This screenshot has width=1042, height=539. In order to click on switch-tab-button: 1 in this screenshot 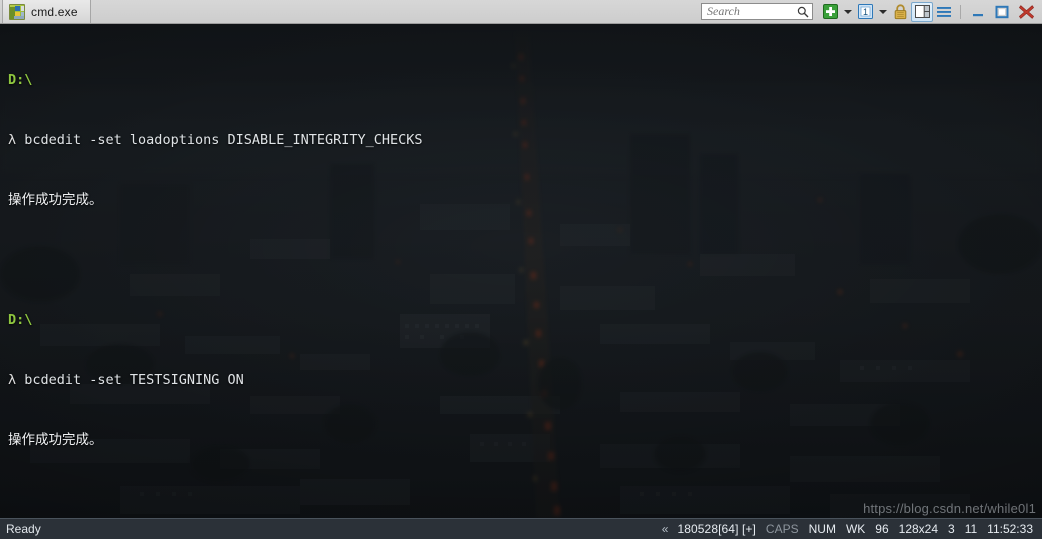, I will do `click(865, 12)`.